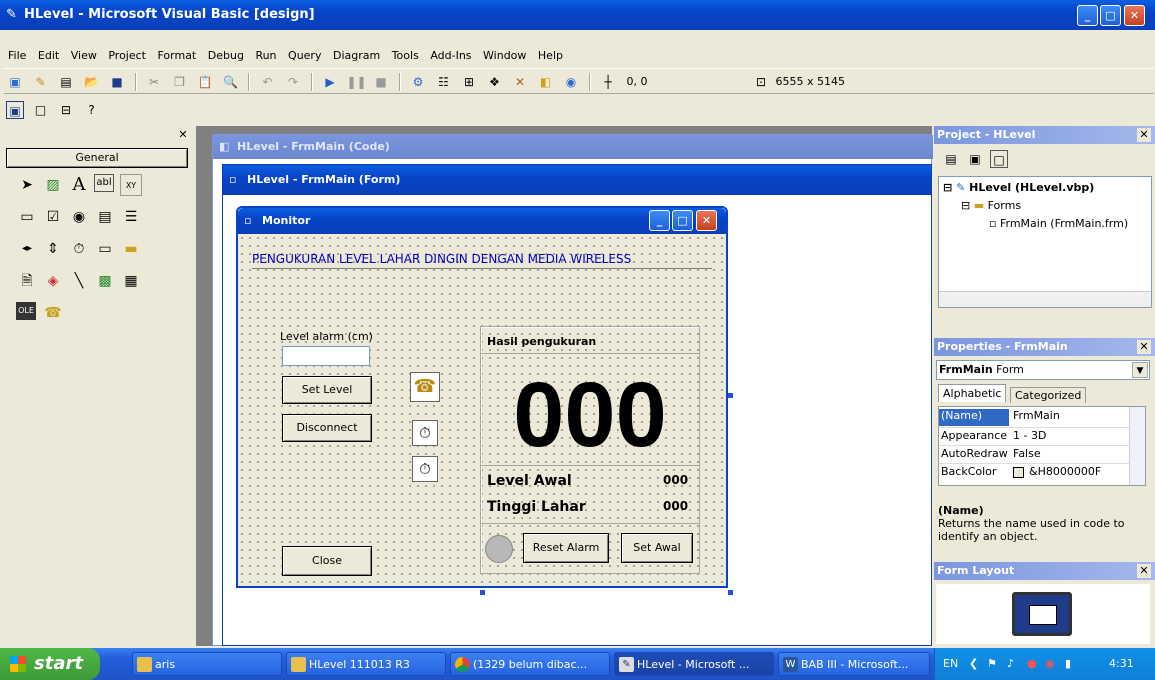 This screenshot has height=680, width=1155. What do you see at coordinates (27, 249) in the screenshot?
I see `hscrollbar-tool-icon: ◂▸` at bounding box center [27, 249].